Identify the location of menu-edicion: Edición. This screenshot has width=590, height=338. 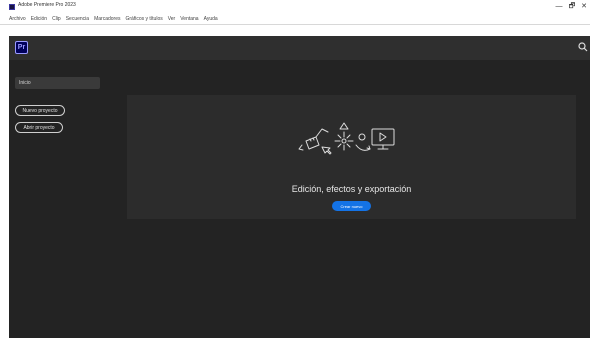
(39, 19).